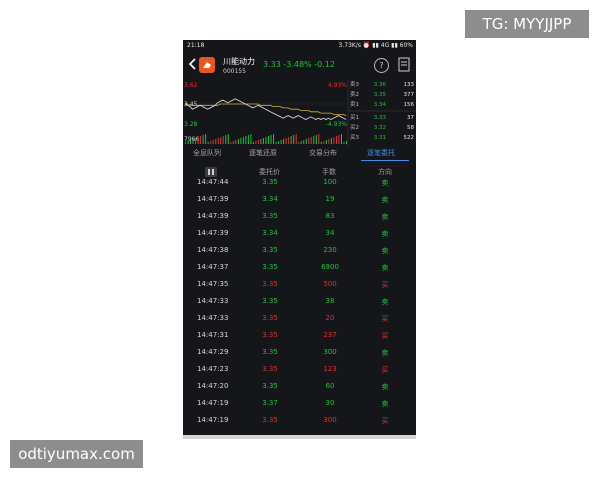 The width and height of the screenshot is (600, 480). Describe the element at coordinates (213, 386) in the screenshot. I see `row-time: 14:47:20` at that location.